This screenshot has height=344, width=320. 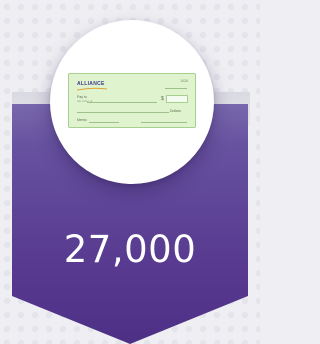 I want to click on check-signature-line, so click(x=164, y=122).